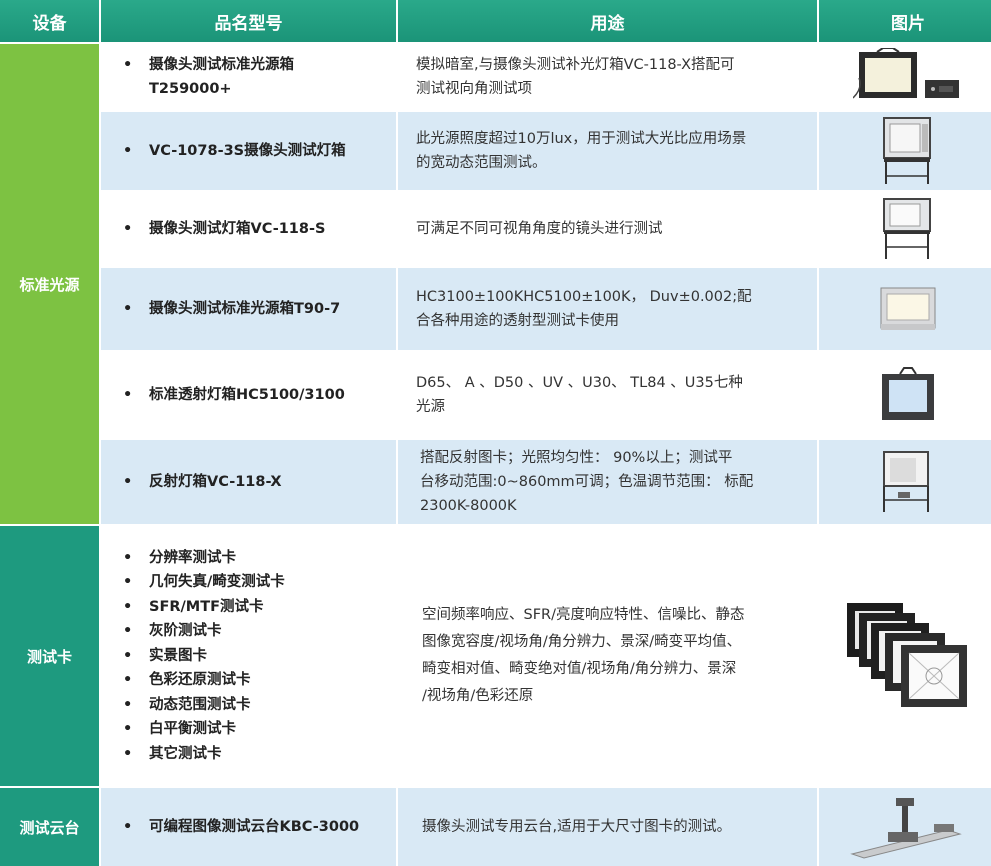 The height and width of the screenshot is (866, 991). I want to click on category-test-card: 测试卡, so click(49, 656).